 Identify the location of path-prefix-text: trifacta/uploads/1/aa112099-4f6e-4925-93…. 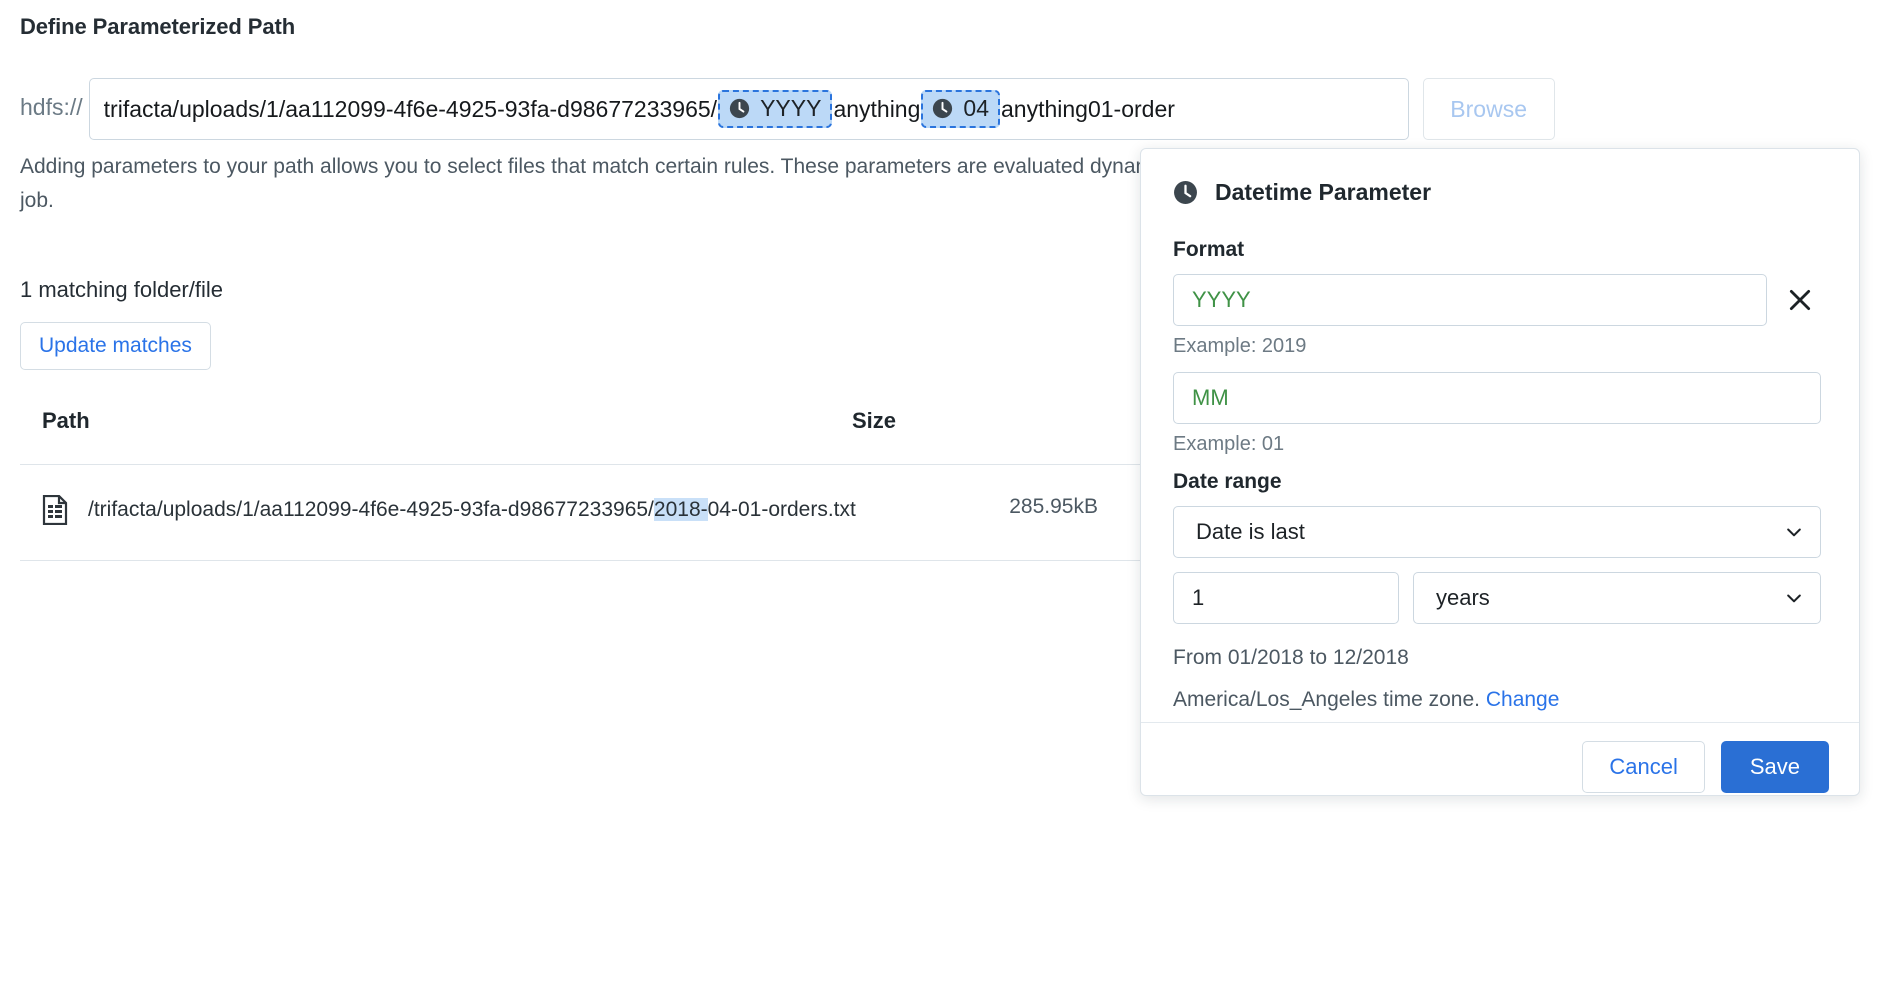
(410, 108).